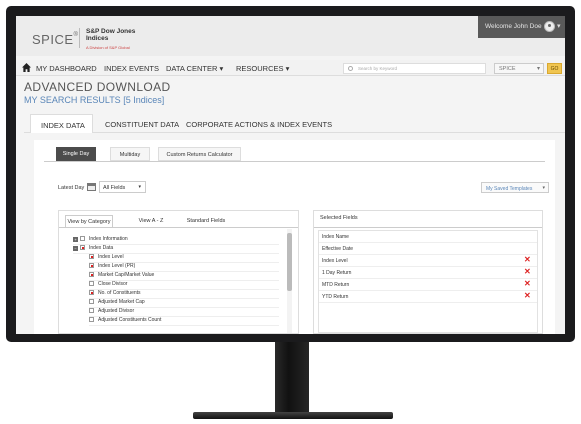 This screenshot has width=581, height=424. Describe the element at coordinates (61, 123) in the screenshot. I see `tab-index-data: INDEX DATA` at that location.